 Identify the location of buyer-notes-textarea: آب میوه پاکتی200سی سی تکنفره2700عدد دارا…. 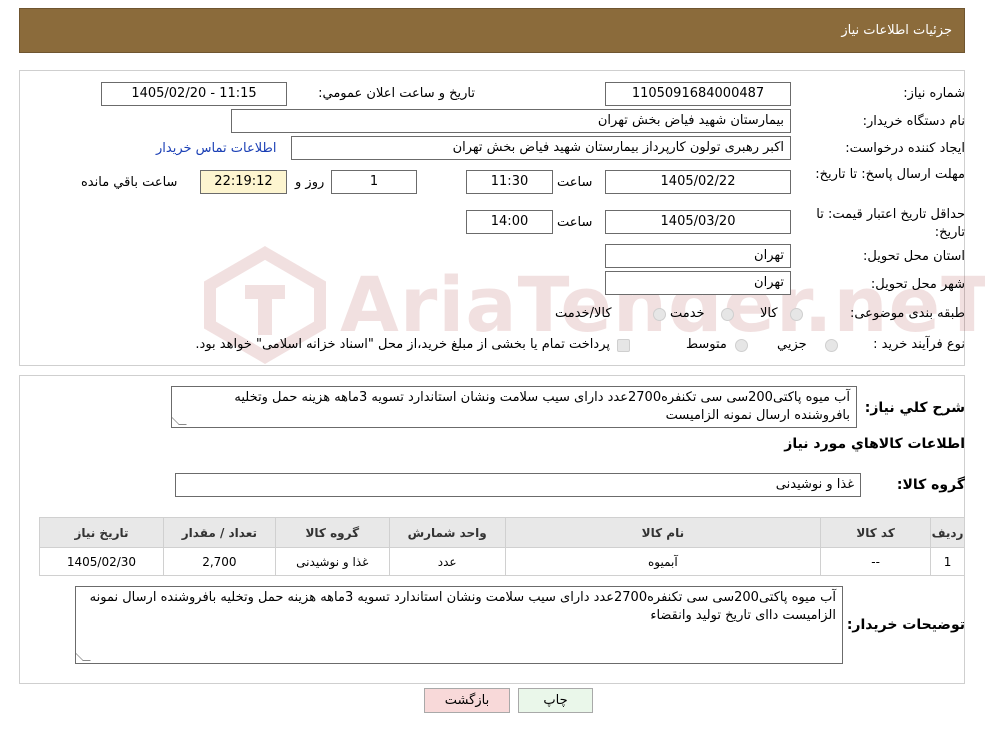
(459, 625).